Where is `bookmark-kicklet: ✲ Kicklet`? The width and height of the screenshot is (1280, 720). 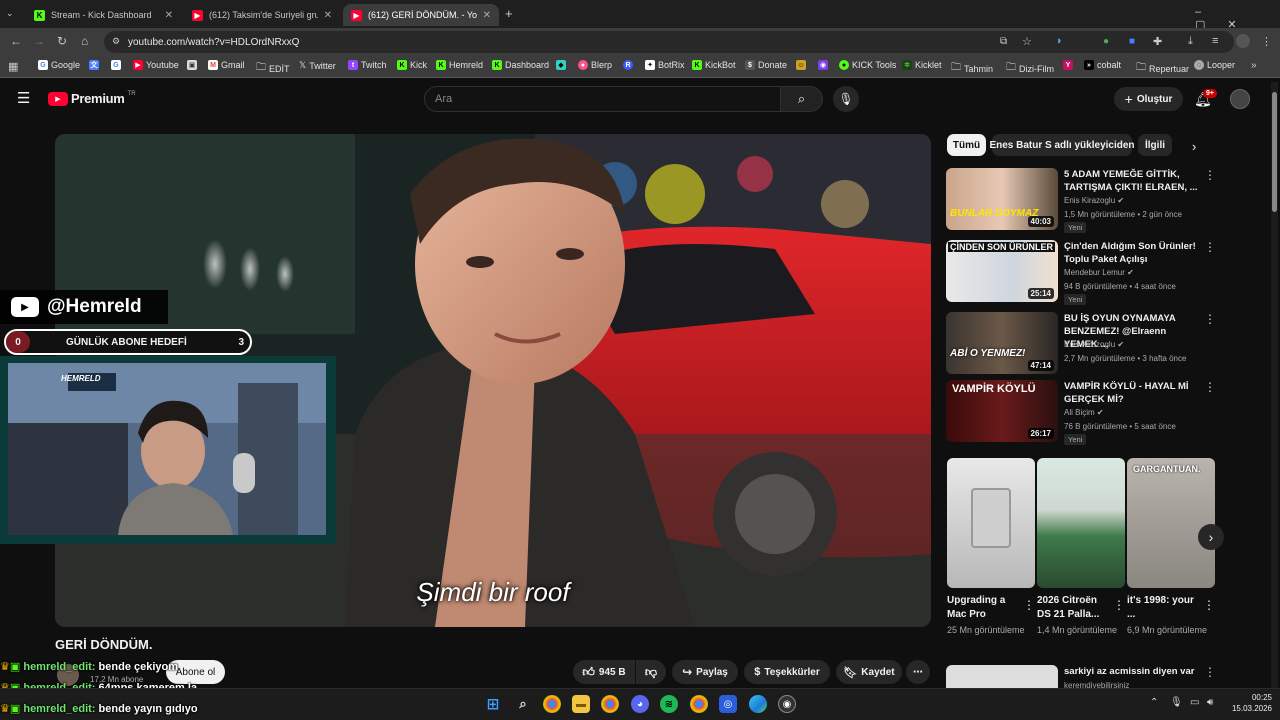 bookmark-kicklet: ✲ Kicklet is located at coordinates (922, 65).